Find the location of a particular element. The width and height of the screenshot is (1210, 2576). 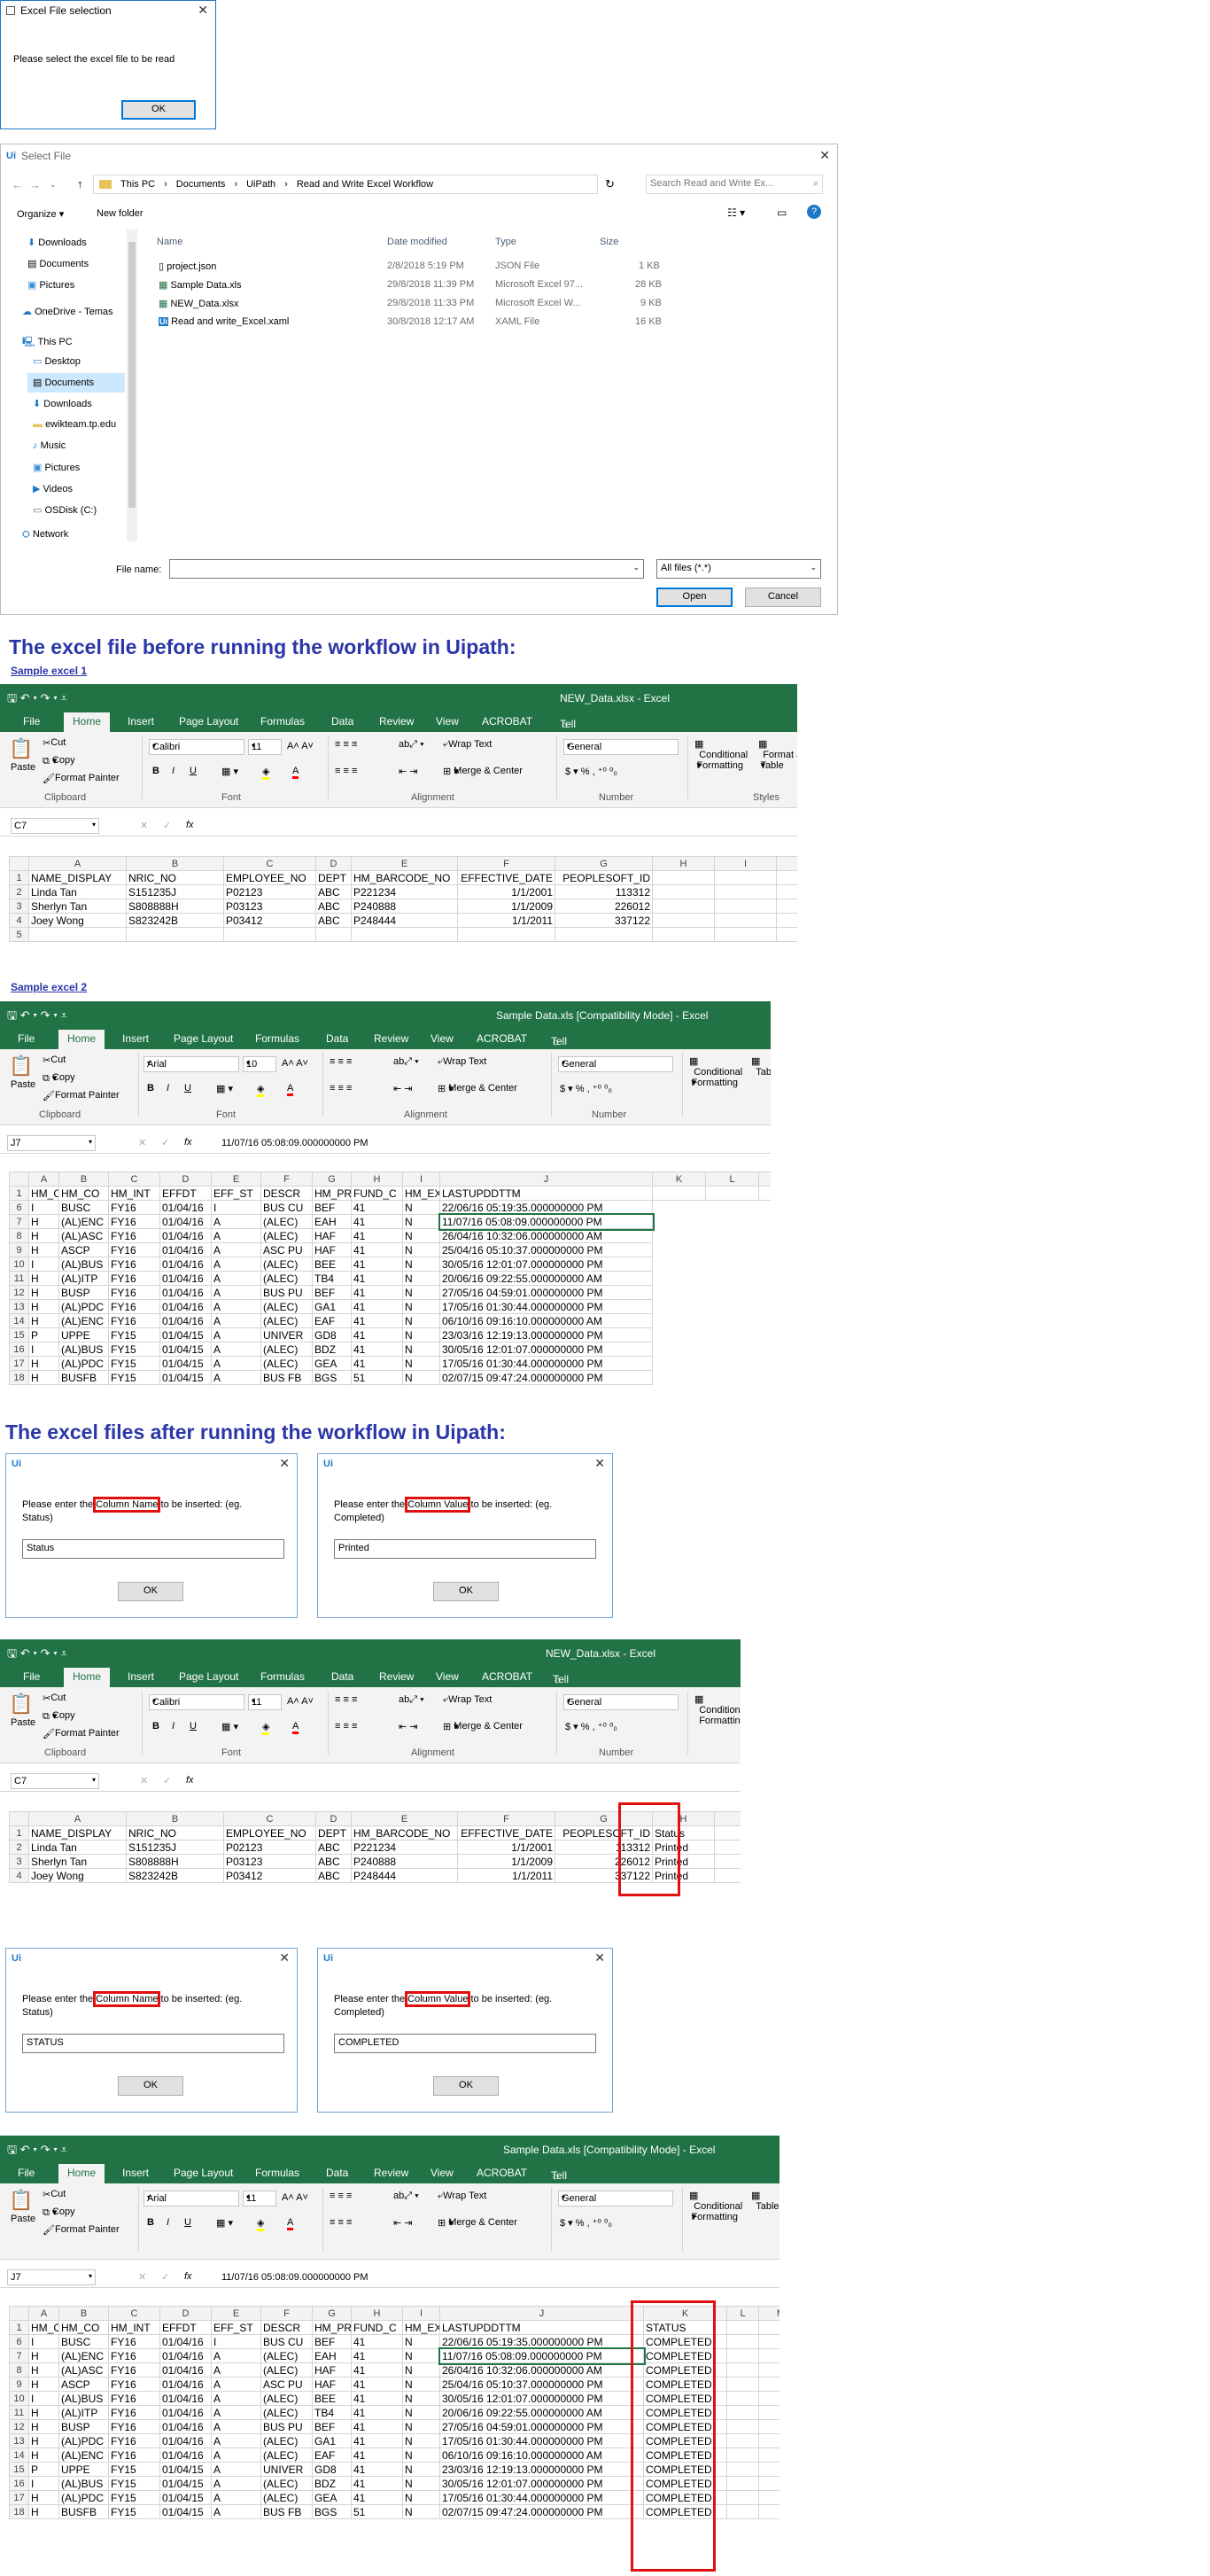

cell: Sherlyn Tan is located at coordinates (78, 907).